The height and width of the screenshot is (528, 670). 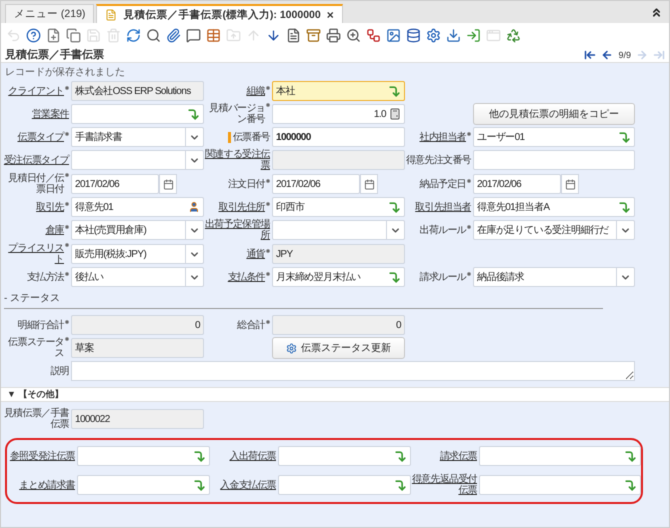 What do you see at coordinates (42, 456) in the screenshot?
I see `field-link: 参照受発注伝票` at bounding box center [42, 456].